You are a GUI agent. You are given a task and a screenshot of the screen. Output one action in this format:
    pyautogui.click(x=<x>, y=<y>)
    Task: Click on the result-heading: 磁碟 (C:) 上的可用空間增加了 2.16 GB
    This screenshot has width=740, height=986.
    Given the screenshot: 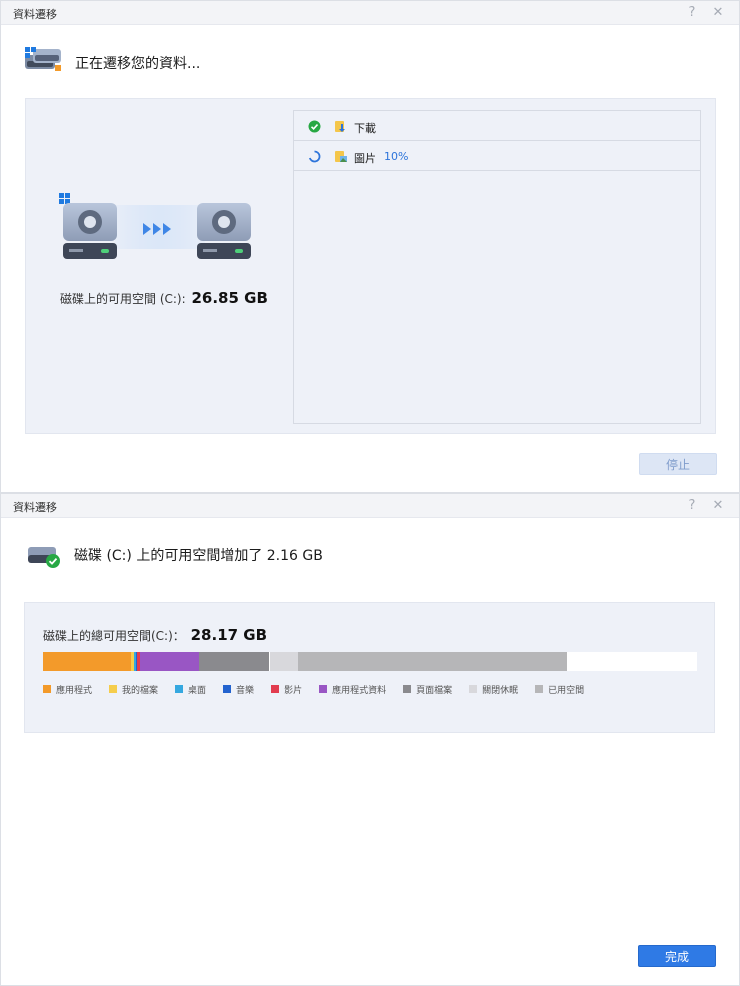 What is the action you would take?
    pyautogui.click(x=198, y=556)
    